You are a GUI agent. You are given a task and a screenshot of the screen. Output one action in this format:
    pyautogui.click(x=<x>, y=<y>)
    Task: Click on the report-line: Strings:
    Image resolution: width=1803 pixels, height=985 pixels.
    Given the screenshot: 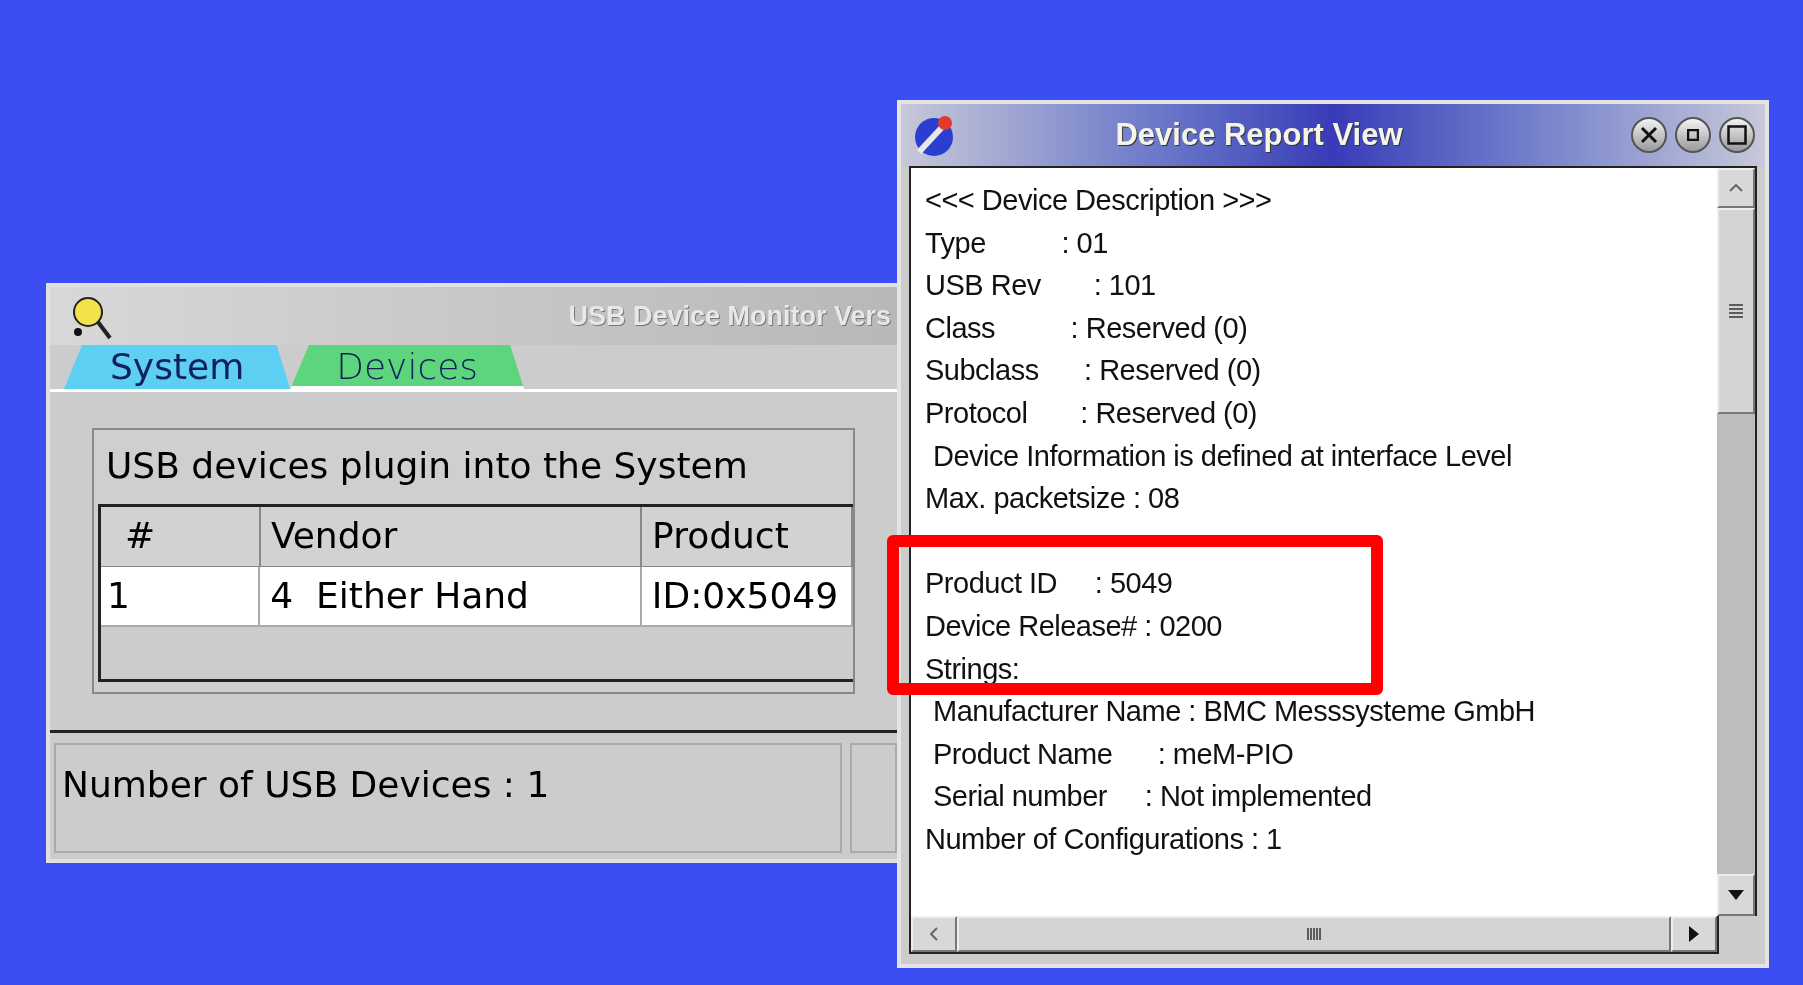 What is the action you would take?
    pyautogui.click(x=973, y=668)
    